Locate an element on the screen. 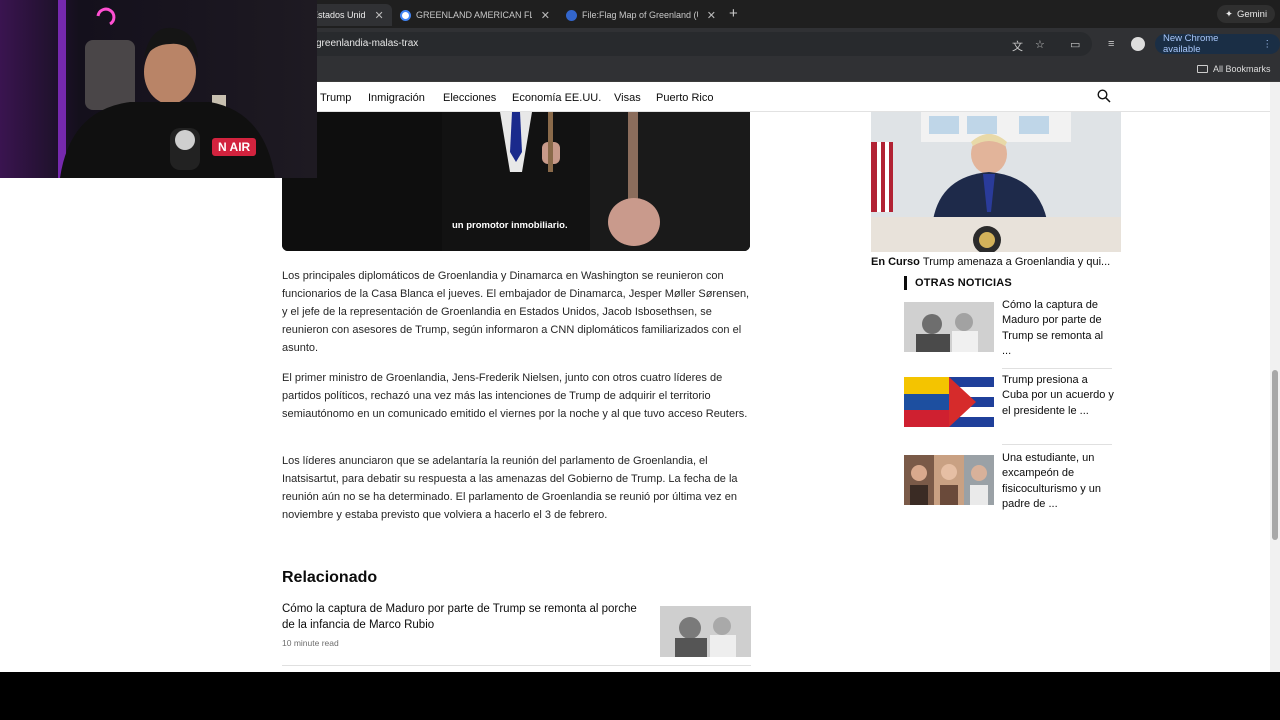 The height and width of the screenshot is (720, 1280). tab-flag-map-greenland: File:Flag Map of Greenland (U ✕ is located at coordinates (641, 15).